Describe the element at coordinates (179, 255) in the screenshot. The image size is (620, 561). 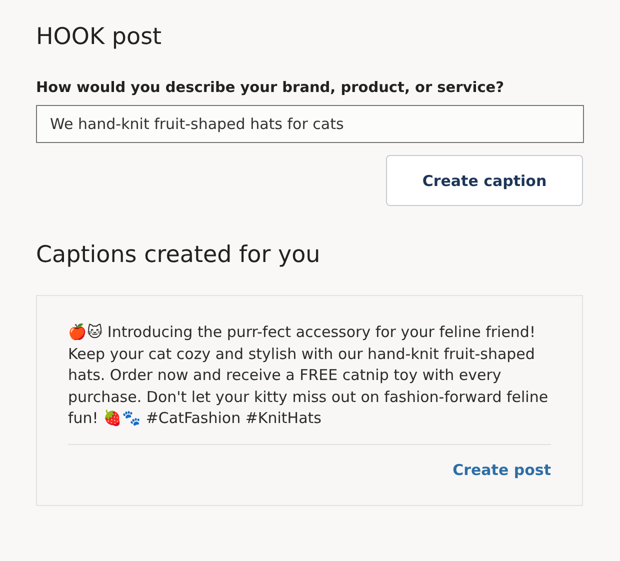
I see `section-heading: Captions created for you` at that location.